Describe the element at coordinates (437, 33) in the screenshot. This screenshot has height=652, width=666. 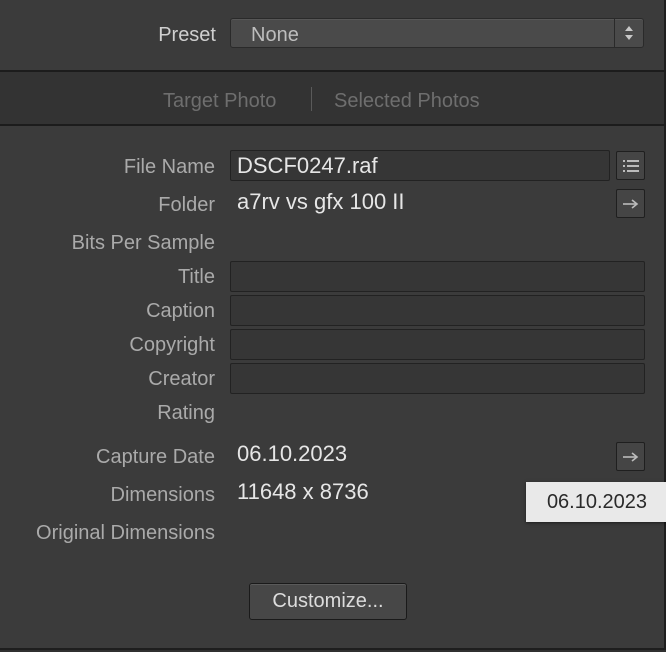
I see `preset-dropdown: None` at that location.